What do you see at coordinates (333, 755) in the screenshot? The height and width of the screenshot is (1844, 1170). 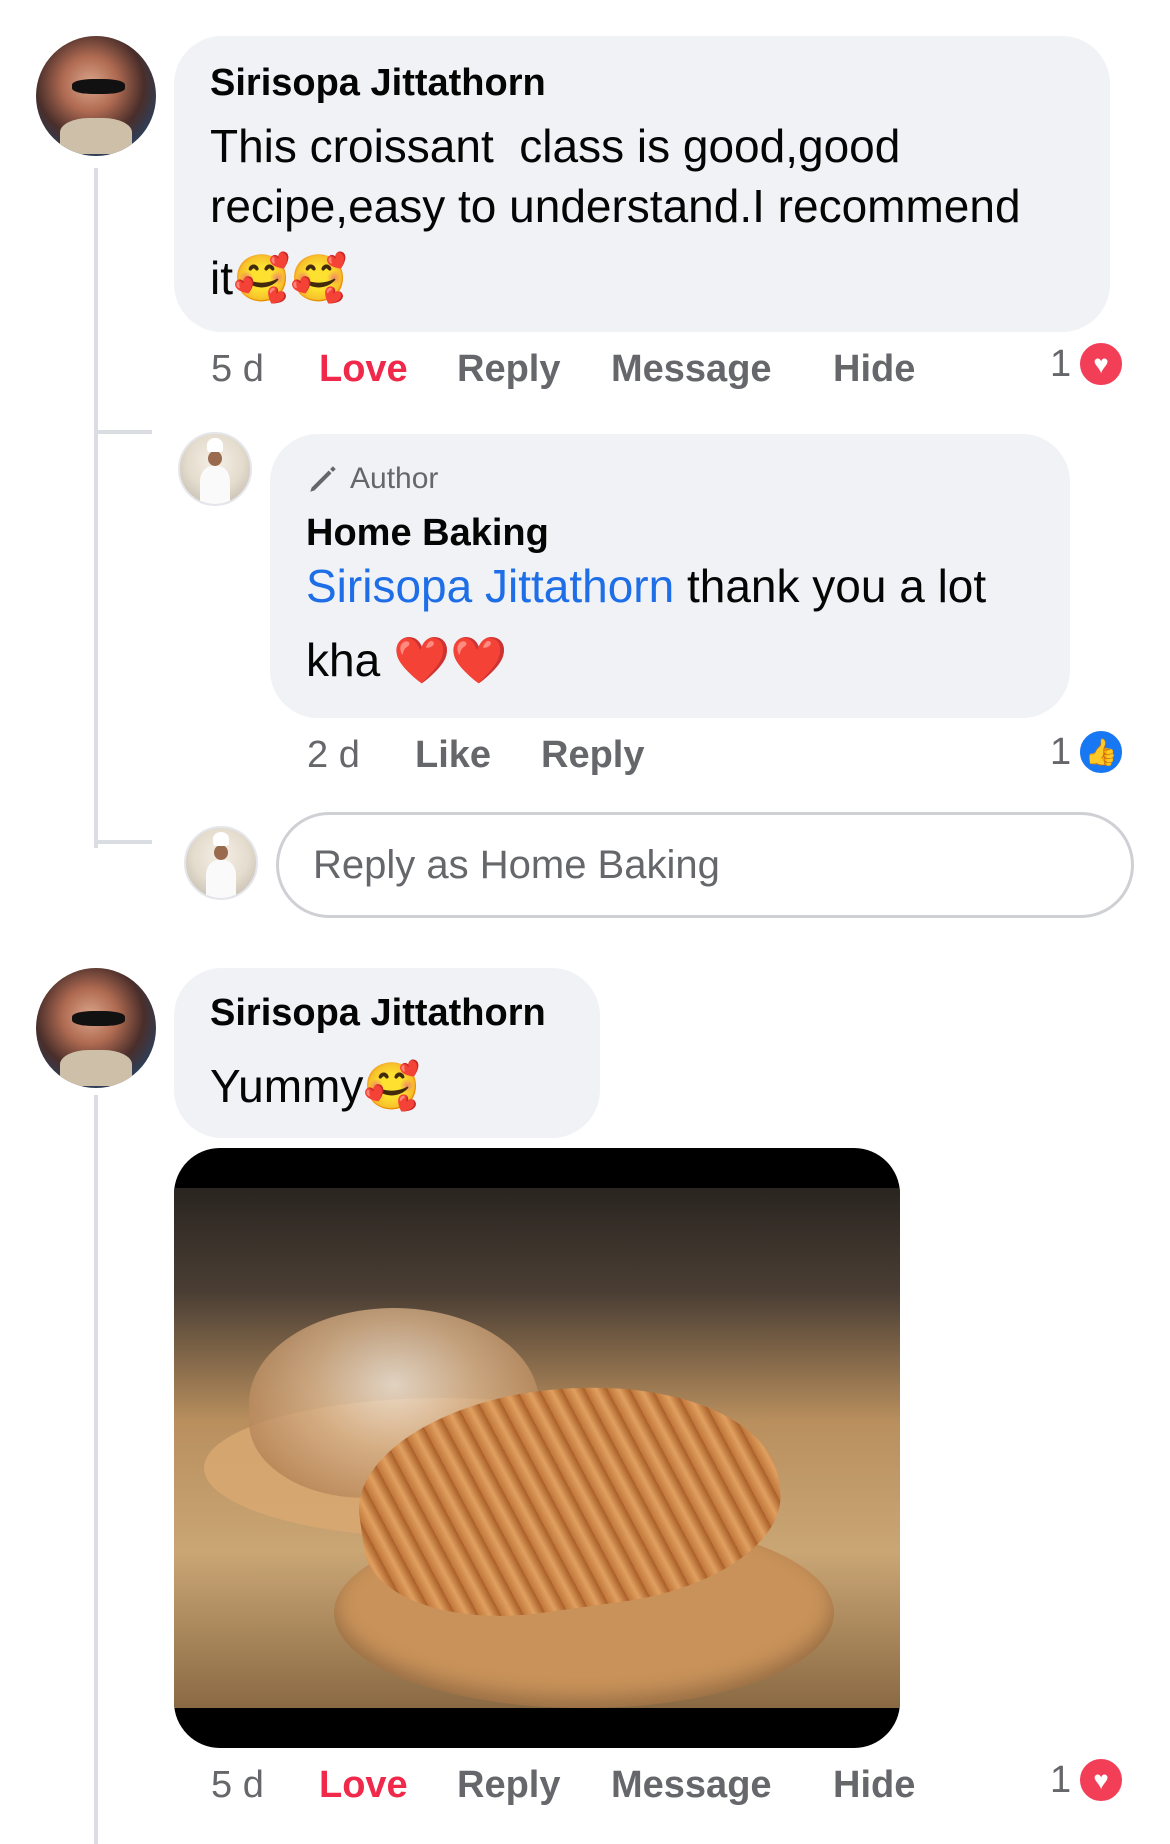 I see `reply-time: 2 d` at bounding box center [333, 755].